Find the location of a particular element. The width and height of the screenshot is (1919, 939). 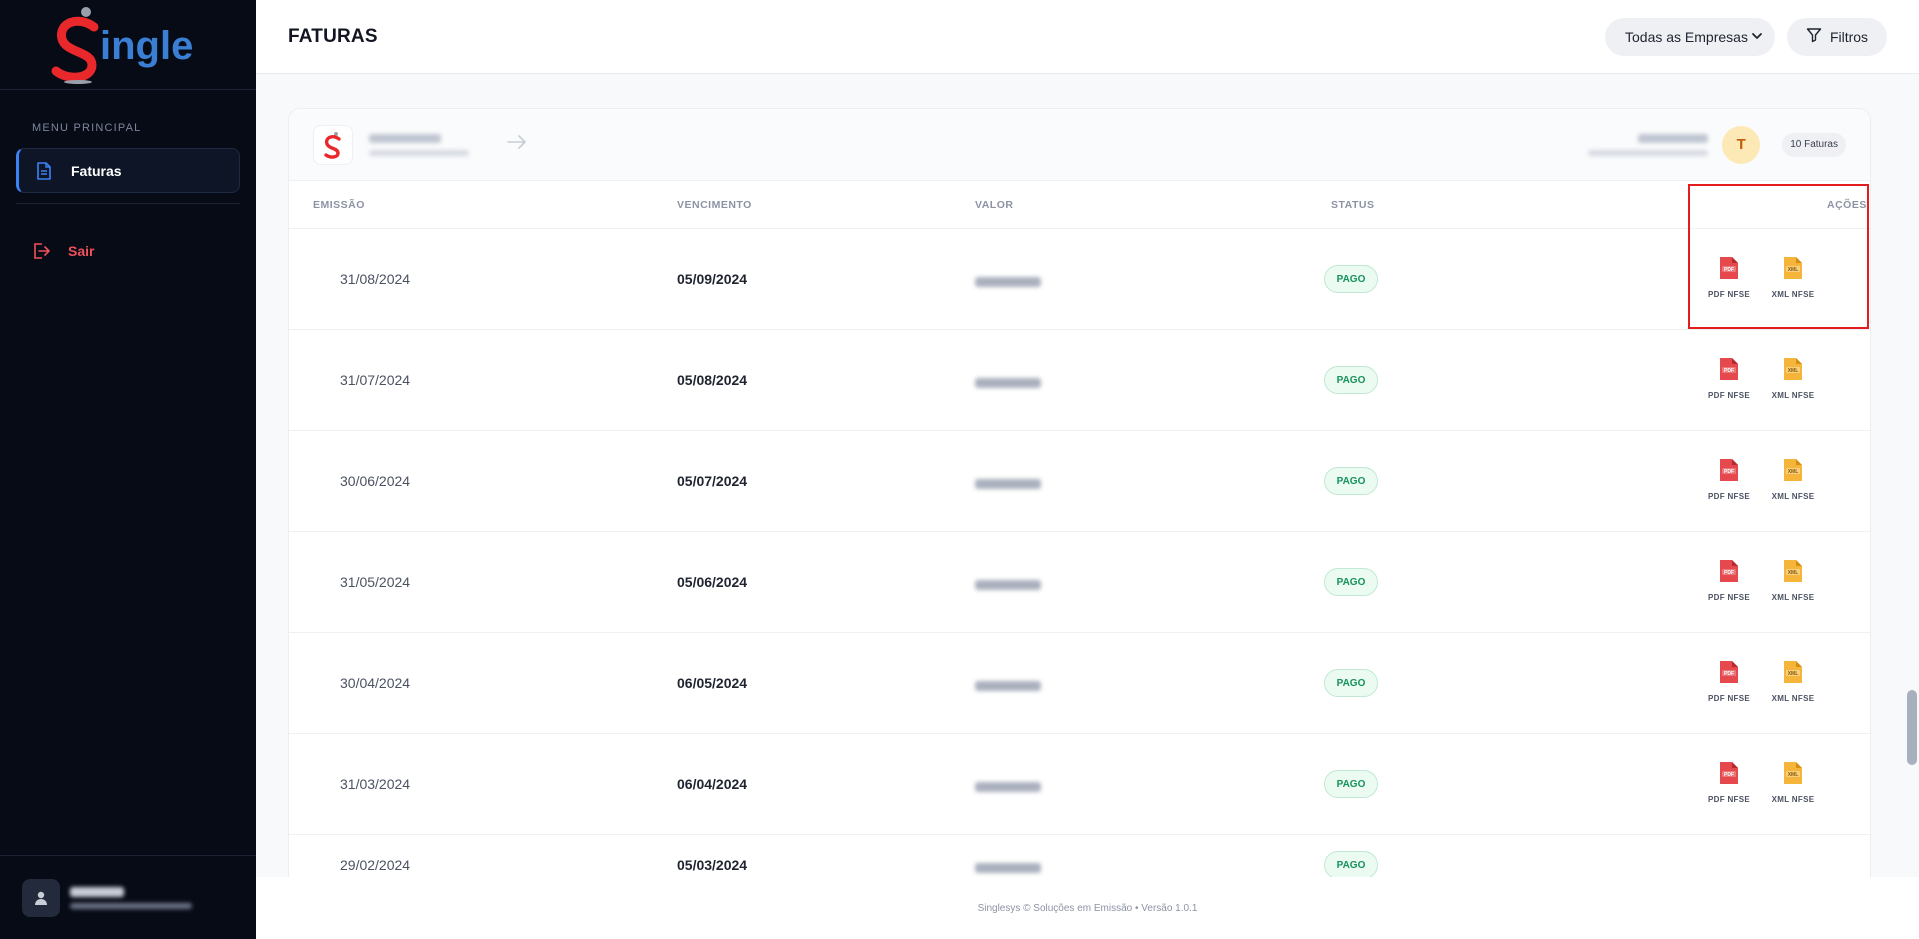

column-header-emissao: EMISSÃO is located at coordinates (339, 205).